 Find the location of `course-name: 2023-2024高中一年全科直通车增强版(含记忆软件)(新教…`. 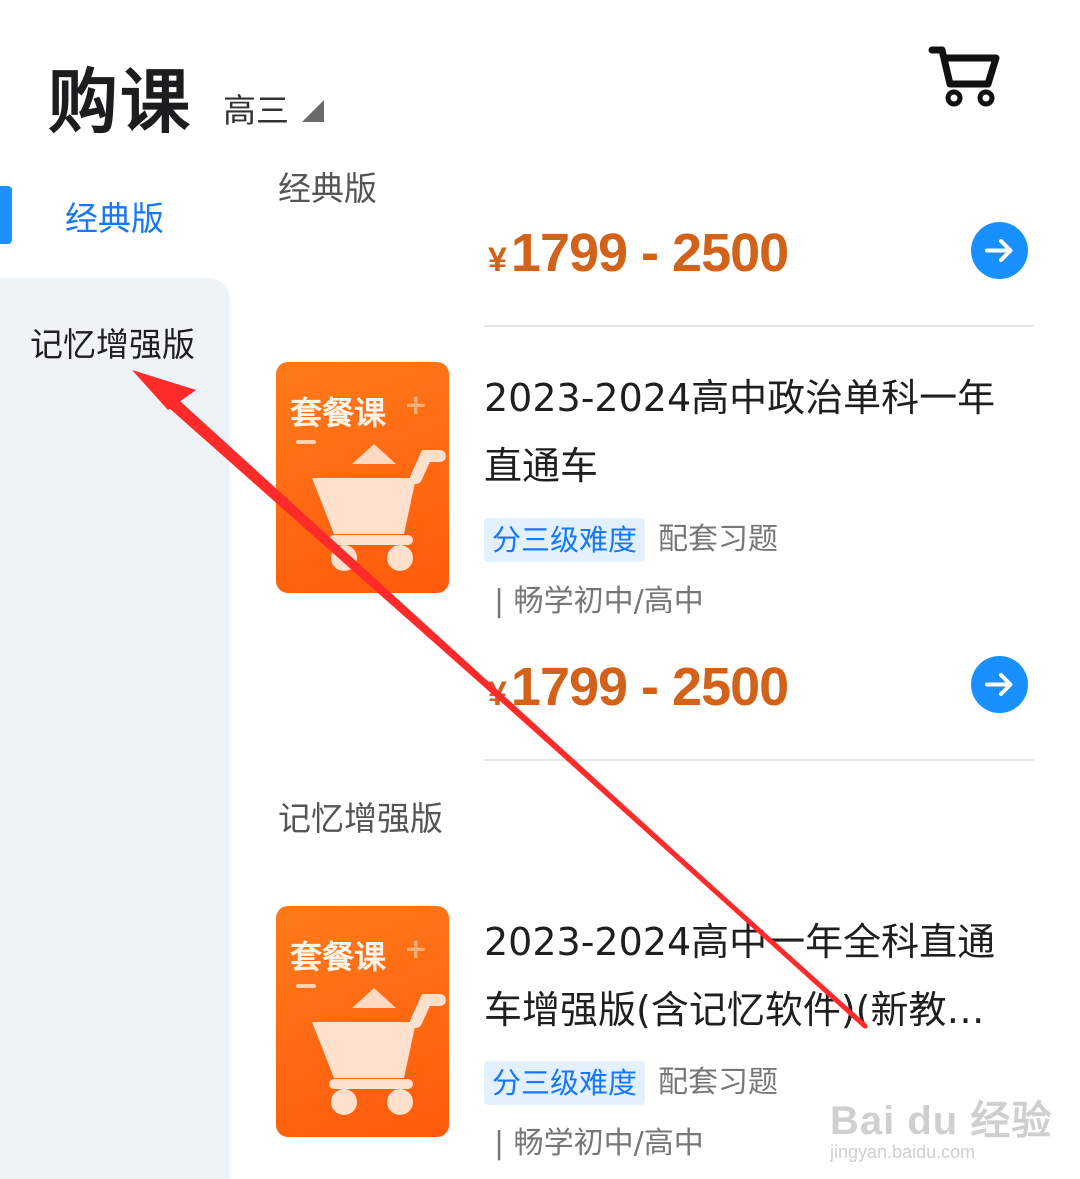

course-name: 2023-2024高中一年全科直通车增强版(含记忆软件)(新教… is located at coordinates (756, 976).